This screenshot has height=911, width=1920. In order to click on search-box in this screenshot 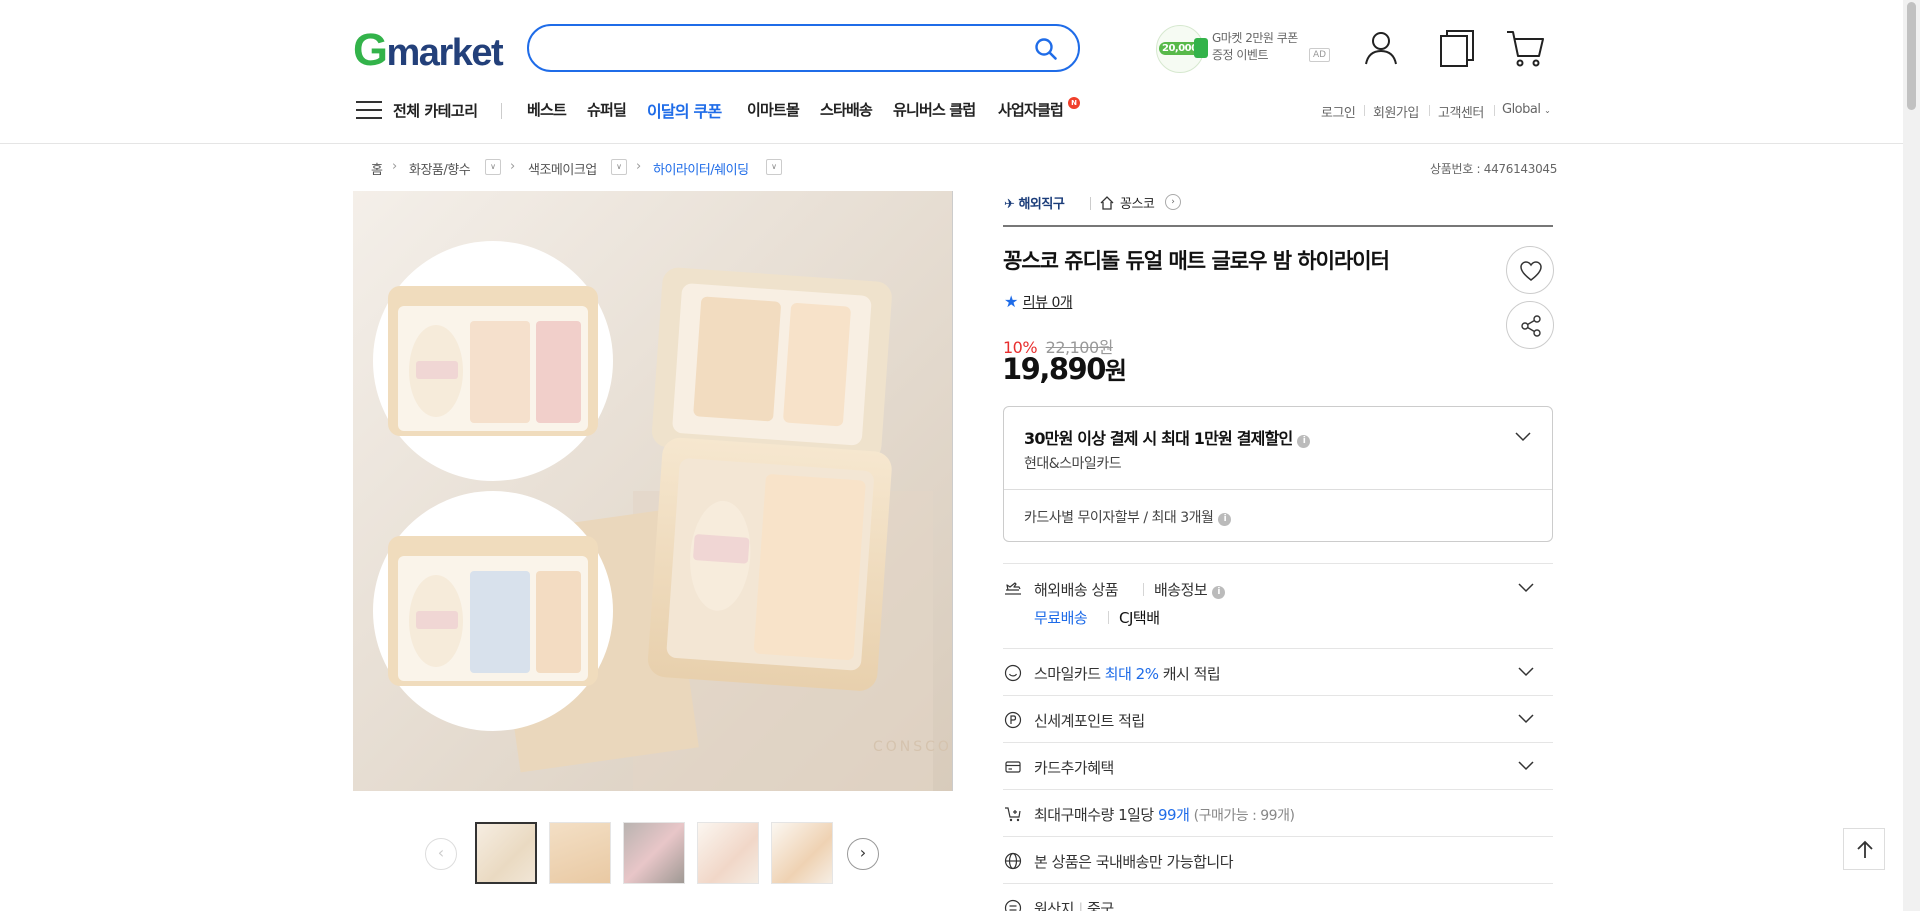, I will do `click(803, 48)`.